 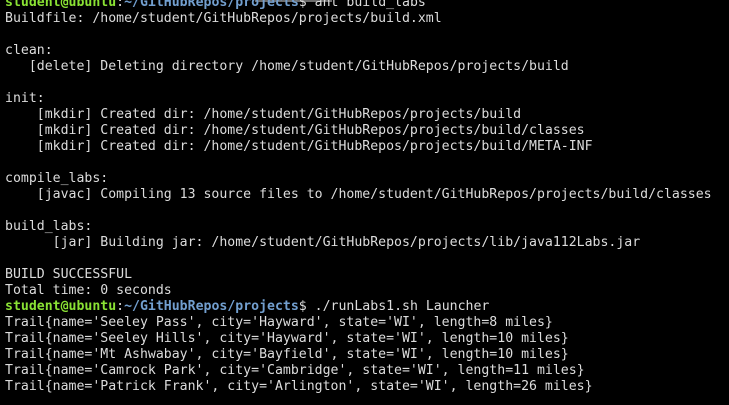 I want to click on output-line: build_labs:, so click(x=49, y=226).